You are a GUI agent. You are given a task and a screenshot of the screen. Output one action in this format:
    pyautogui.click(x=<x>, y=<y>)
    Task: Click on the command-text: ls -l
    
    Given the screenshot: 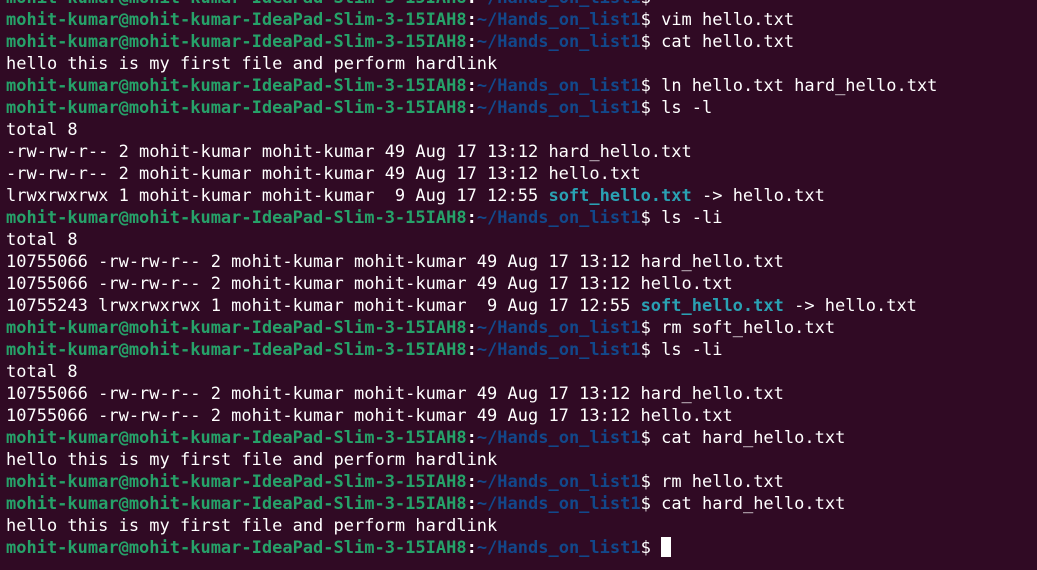 What is the action you would take?
    pyautogui.click(x=681, y=108)
    